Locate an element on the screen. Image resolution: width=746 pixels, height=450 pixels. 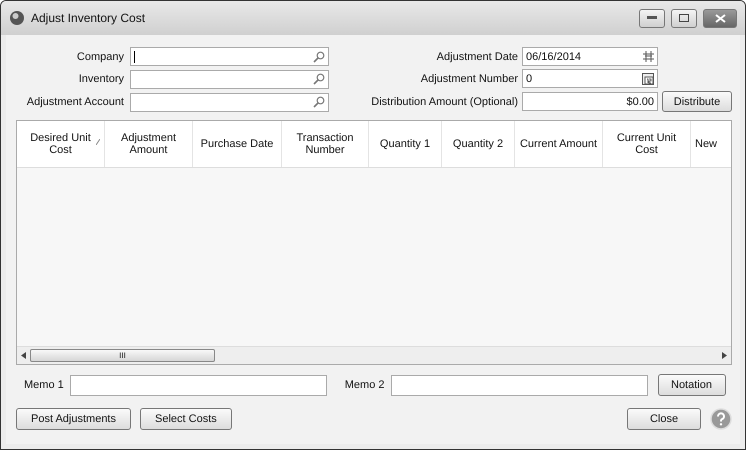
action-button: Select Costs is located at coordinates (186, 419).